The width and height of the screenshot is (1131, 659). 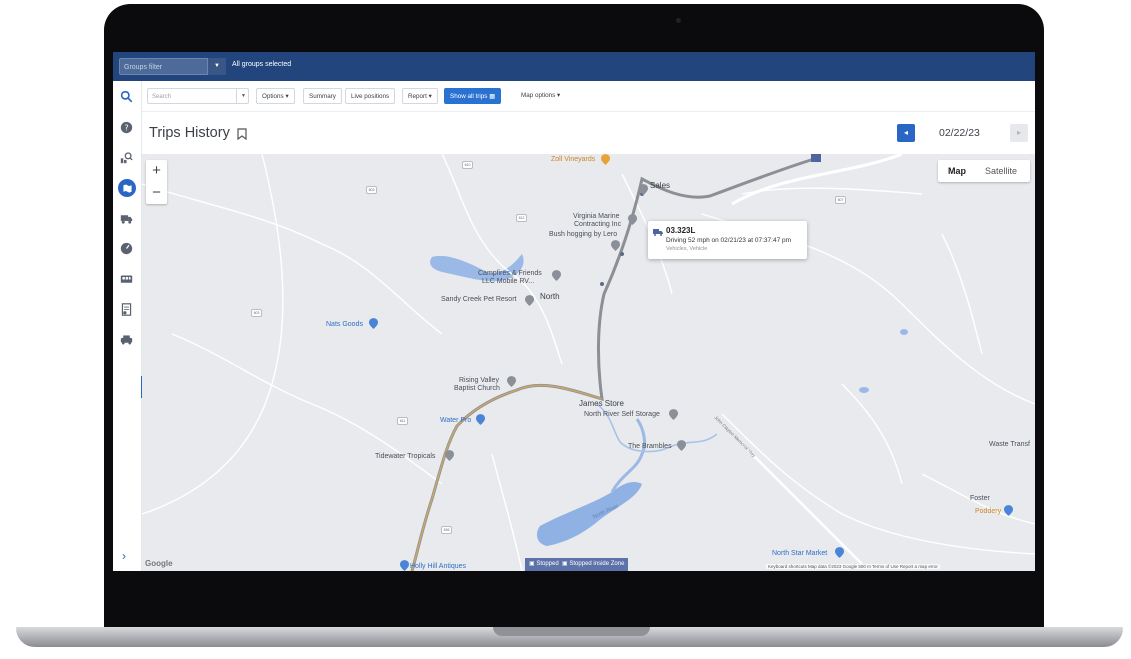 What do you see at coordinates (456, 420) in the screenshot?
I see `map-label-water-pro: Water Pro` at bounding box center [456, 420].